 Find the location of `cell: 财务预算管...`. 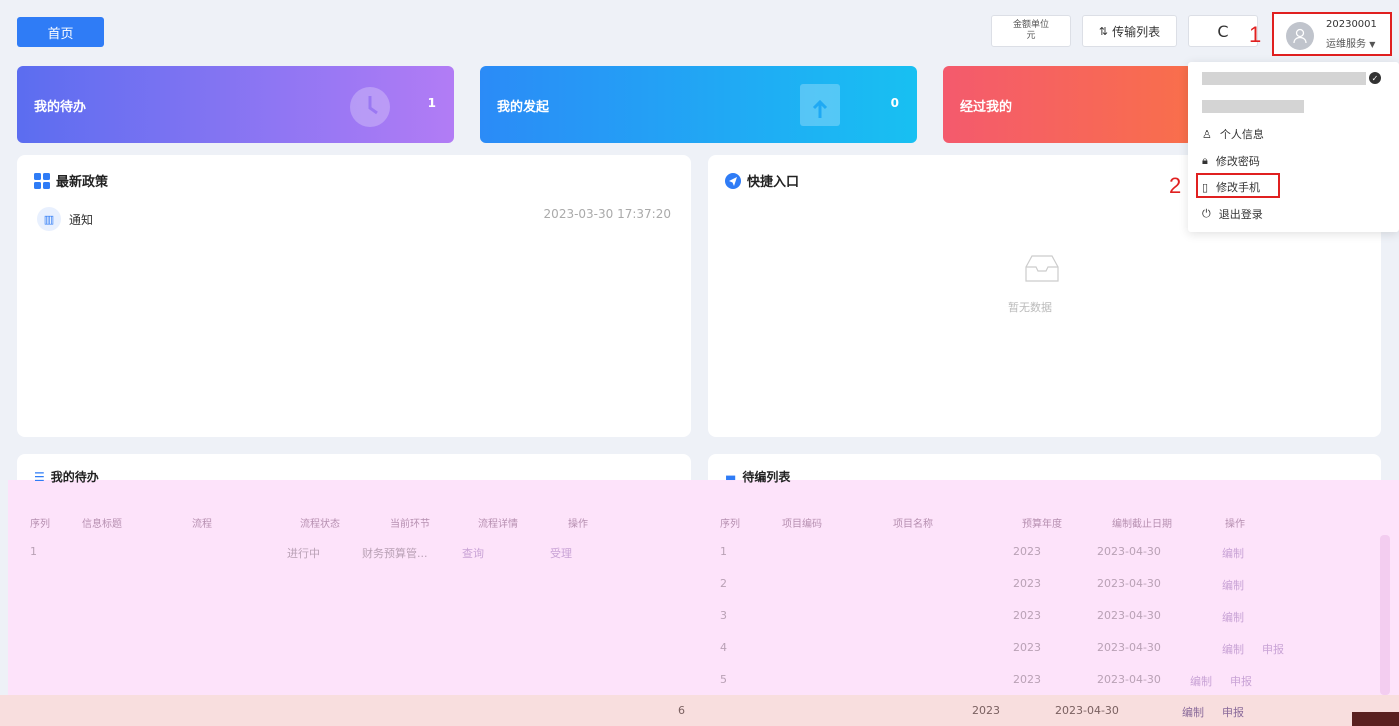

cell: 财务预算管... is located at coordinates (395, 553).